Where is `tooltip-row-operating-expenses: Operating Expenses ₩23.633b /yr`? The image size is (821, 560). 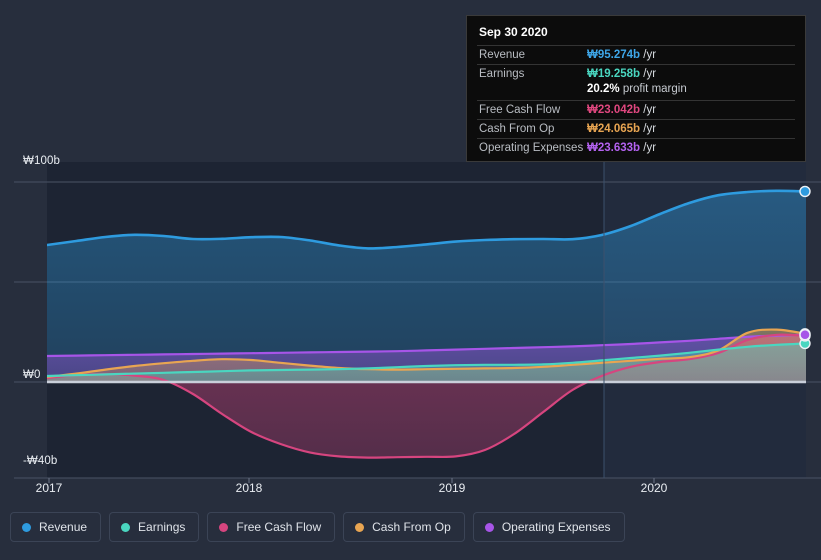
tooltip-row-operating-expenses: Operating Expenses ₩23.633b /yr is located at coordinates (636, 147).